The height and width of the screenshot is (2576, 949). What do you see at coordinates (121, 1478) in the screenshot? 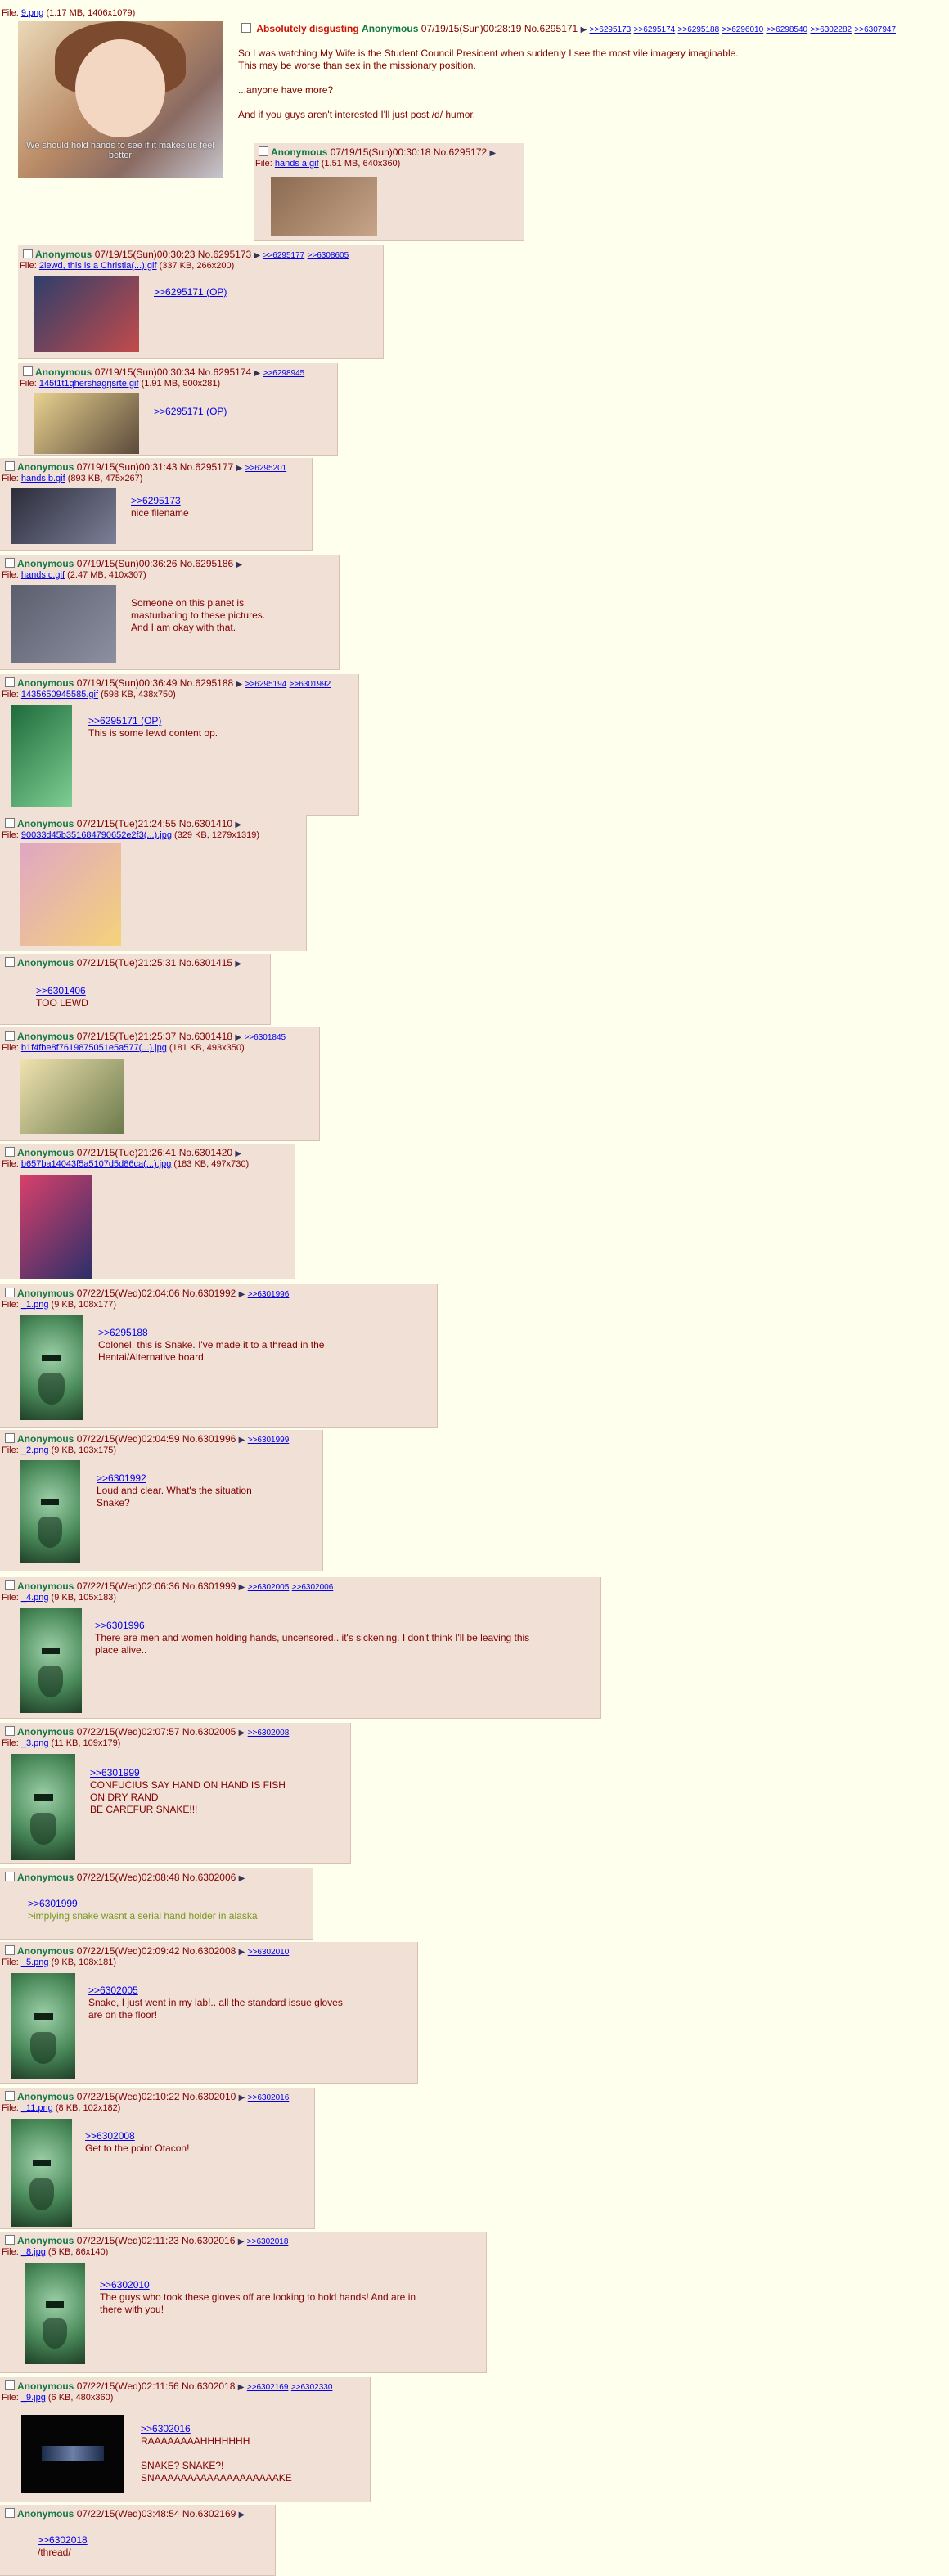
I see `quote-link: >>6301992` at bounding box center [121, 1478].